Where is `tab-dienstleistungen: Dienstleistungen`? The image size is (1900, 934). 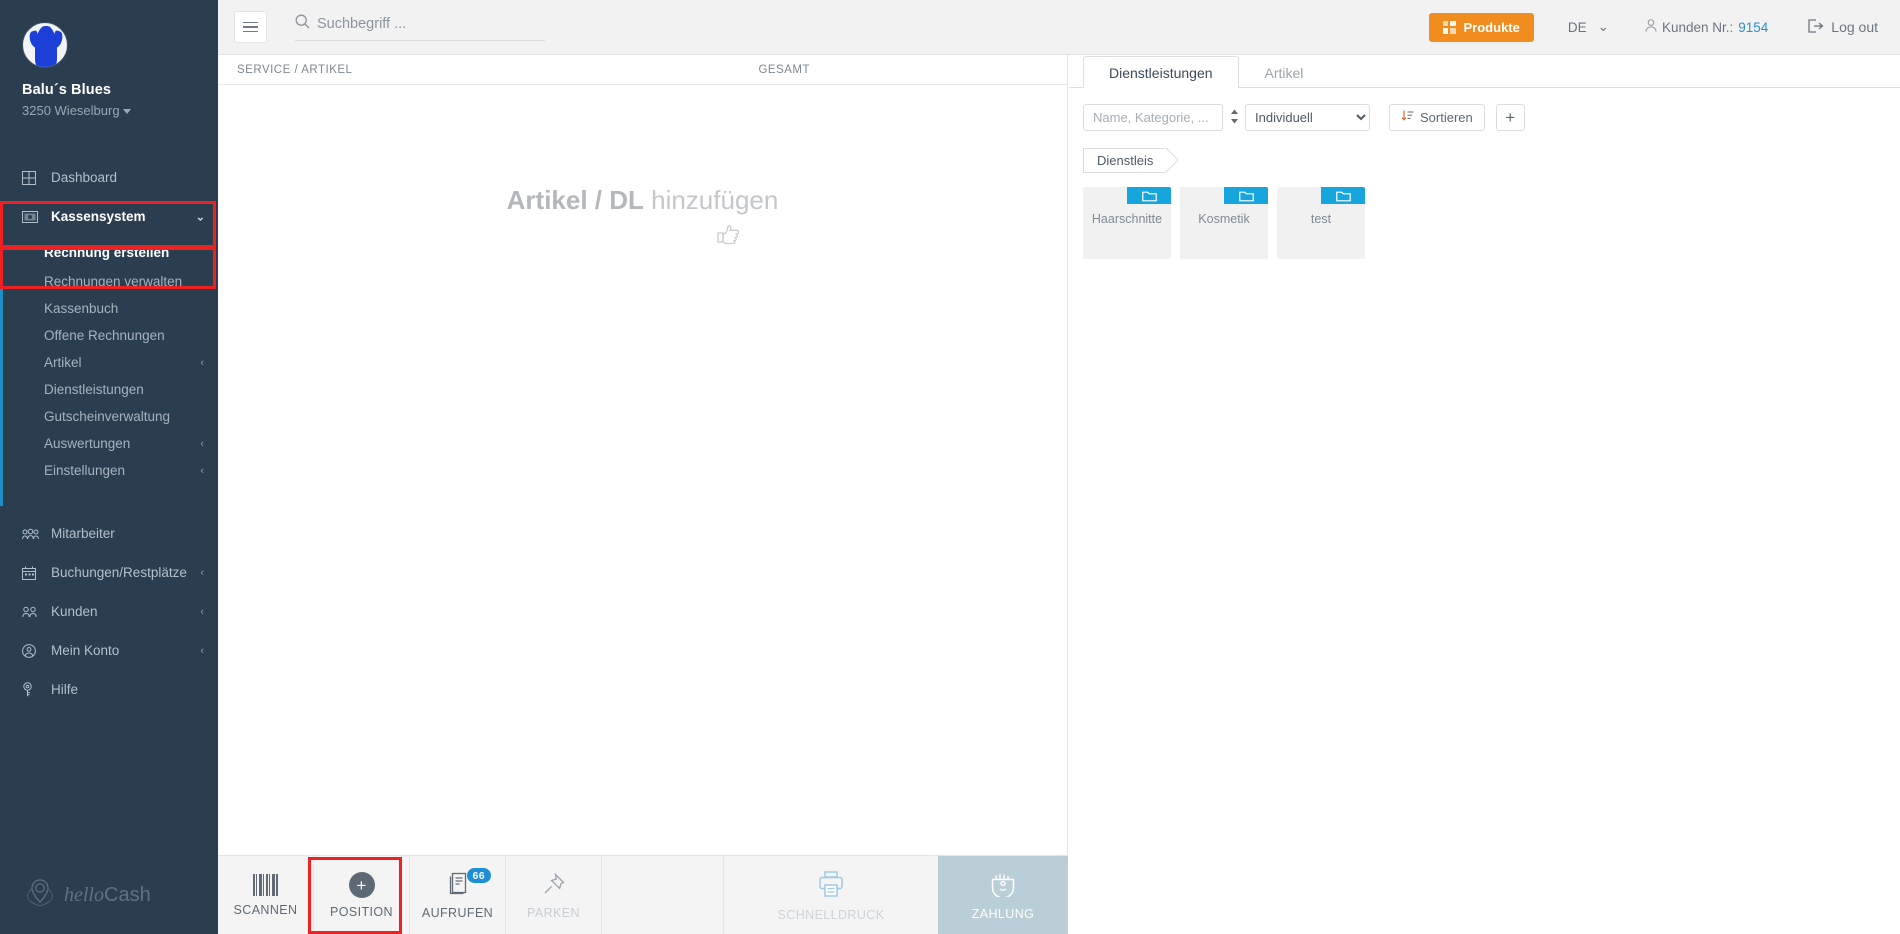 tab-dienstleistungen: Dienstleistungen is located at coordinates (1161, 72).